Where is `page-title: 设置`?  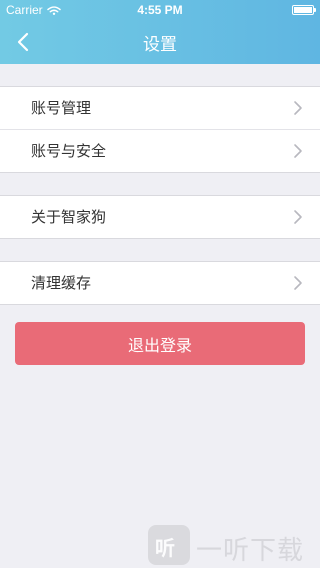 page-title: 设置 is located at coordinates (160, 45).